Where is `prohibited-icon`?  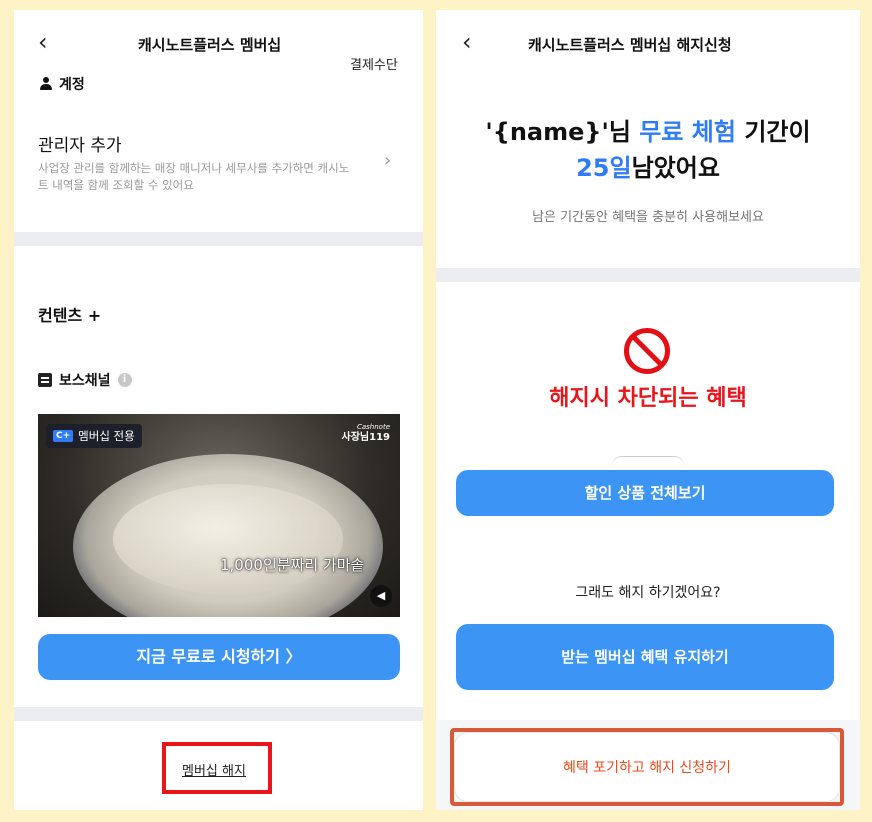
prohibited-icon is located at coordinates (647, 351).